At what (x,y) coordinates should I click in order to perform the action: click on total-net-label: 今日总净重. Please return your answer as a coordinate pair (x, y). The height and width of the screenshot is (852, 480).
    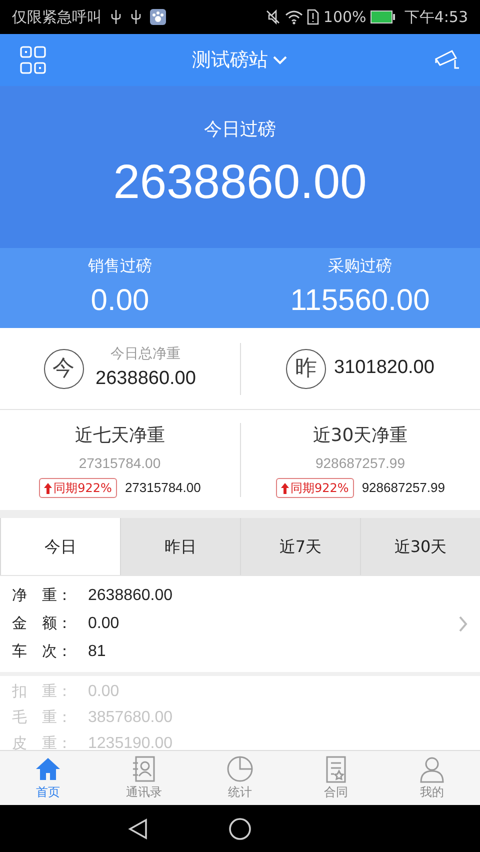
    Looking at the image, I should click on (145, 354).